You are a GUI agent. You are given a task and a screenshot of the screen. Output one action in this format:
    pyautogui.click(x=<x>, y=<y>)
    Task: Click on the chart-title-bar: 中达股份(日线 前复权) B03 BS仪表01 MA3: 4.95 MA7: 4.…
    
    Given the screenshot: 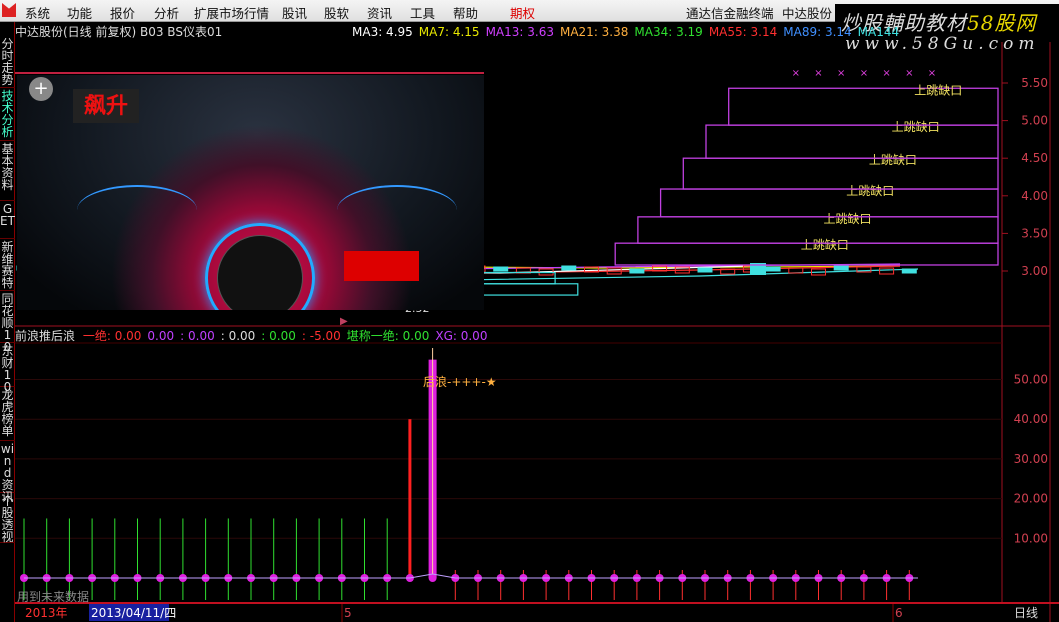 What is the action you would take?
    pyautogui.click(x=457, y=32)
    